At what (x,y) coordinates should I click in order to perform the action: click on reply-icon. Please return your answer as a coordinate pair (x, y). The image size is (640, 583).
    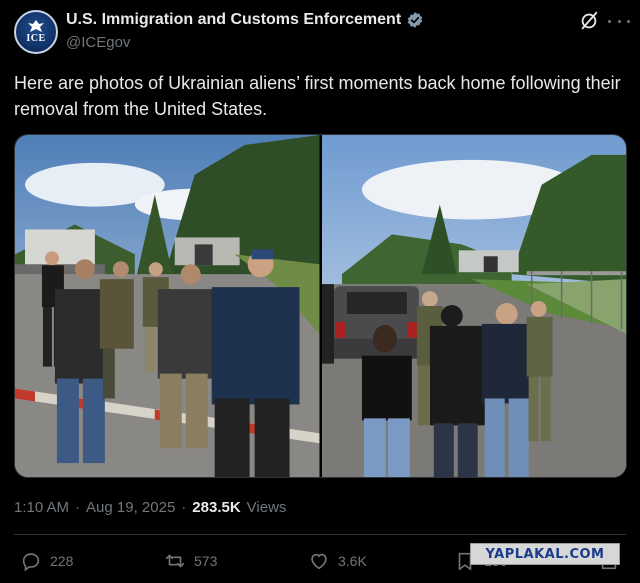
    Looking at the image, I should click on (31, 562).